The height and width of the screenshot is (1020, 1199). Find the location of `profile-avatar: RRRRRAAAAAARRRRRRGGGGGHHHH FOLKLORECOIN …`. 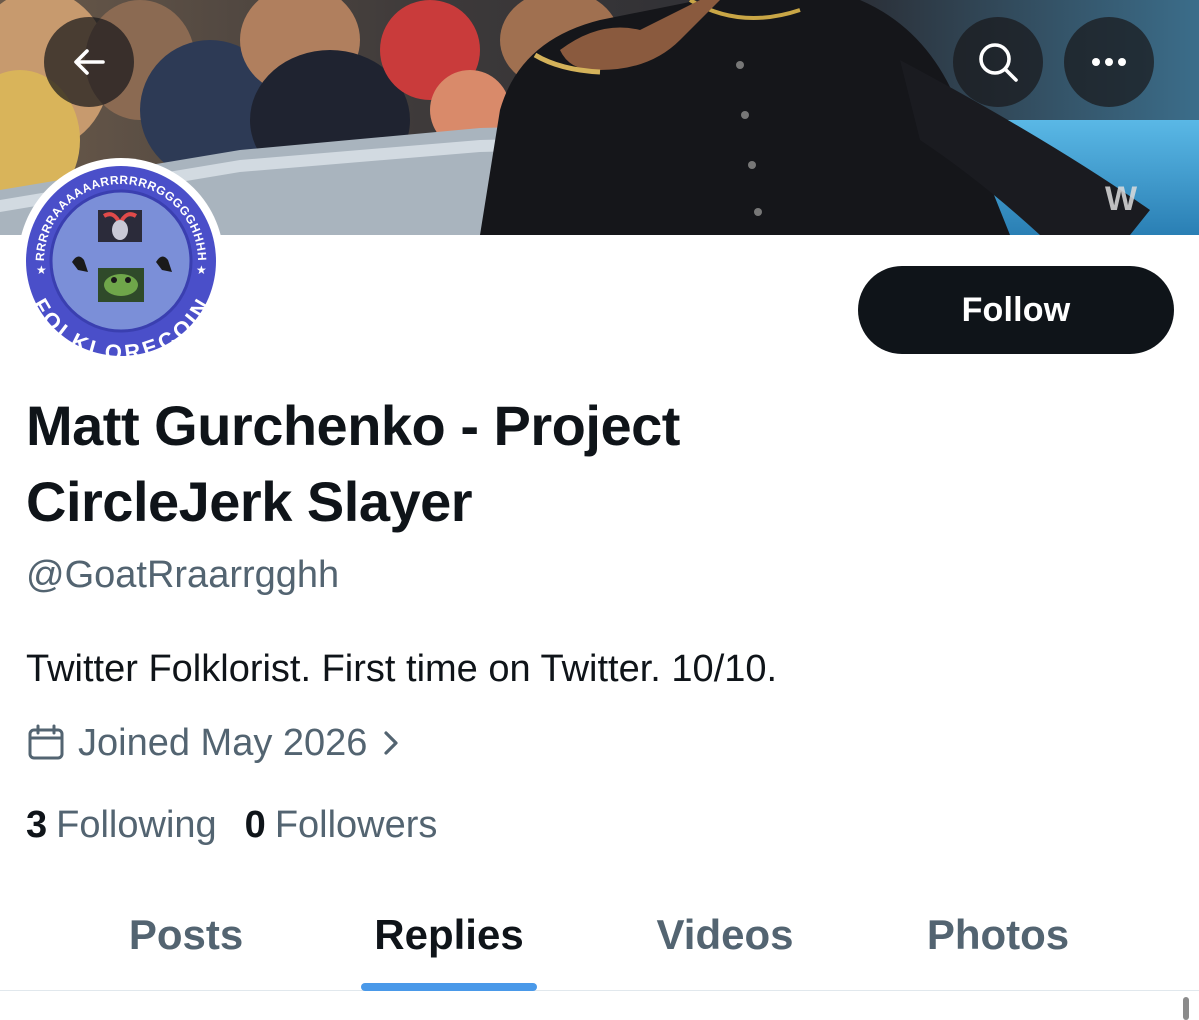

profile-avatar: RRRRRAAAAAARRRRRRGGGGGHHHH FOLKLORECOIN … is located at coordinates (121, 261).